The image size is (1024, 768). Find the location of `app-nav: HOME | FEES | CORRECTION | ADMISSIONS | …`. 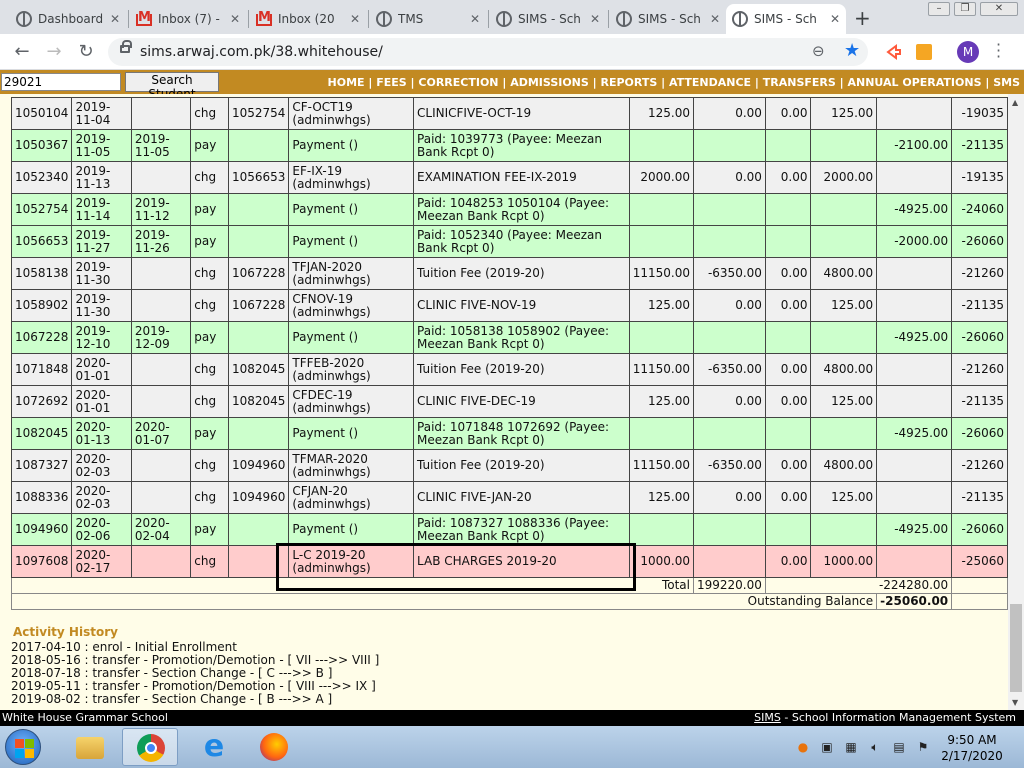

app-nav: HOME | FEES | CORRECTION | ADMISSIONS | … is located at coordinates (673, 82).